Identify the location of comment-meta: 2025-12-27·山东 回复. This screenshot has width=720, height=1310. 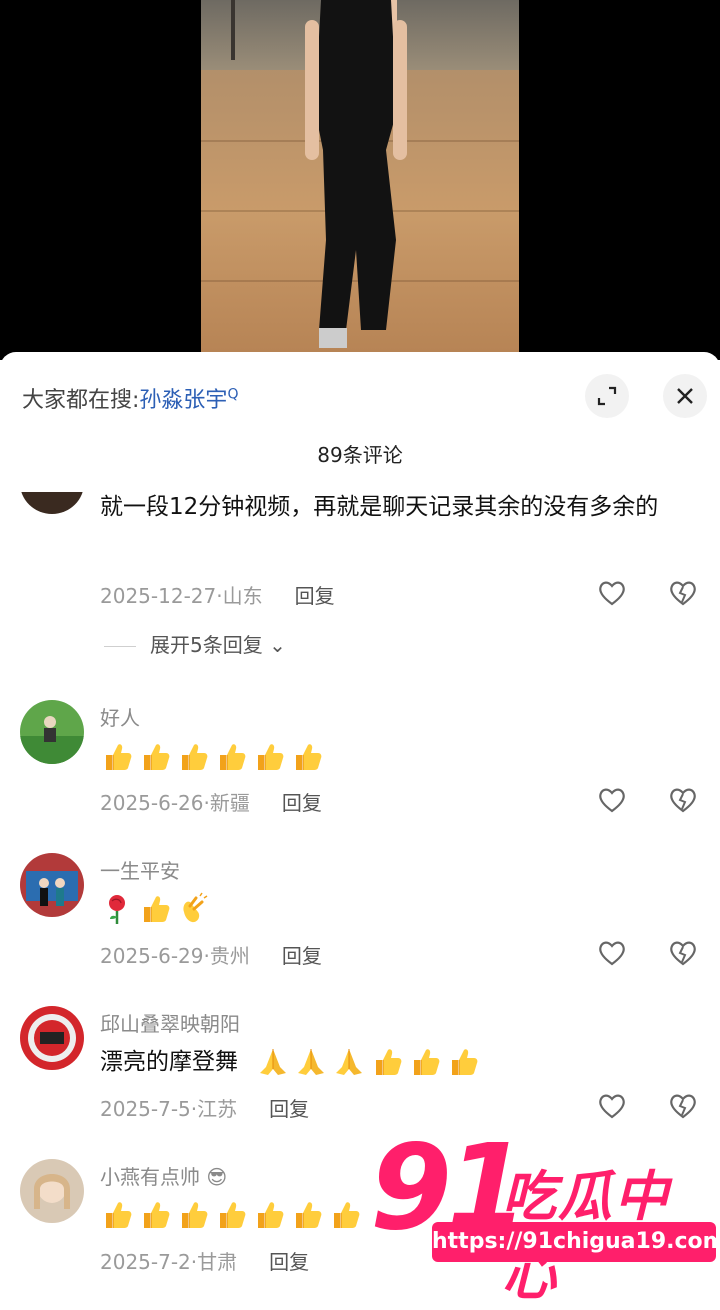
(217, 594).